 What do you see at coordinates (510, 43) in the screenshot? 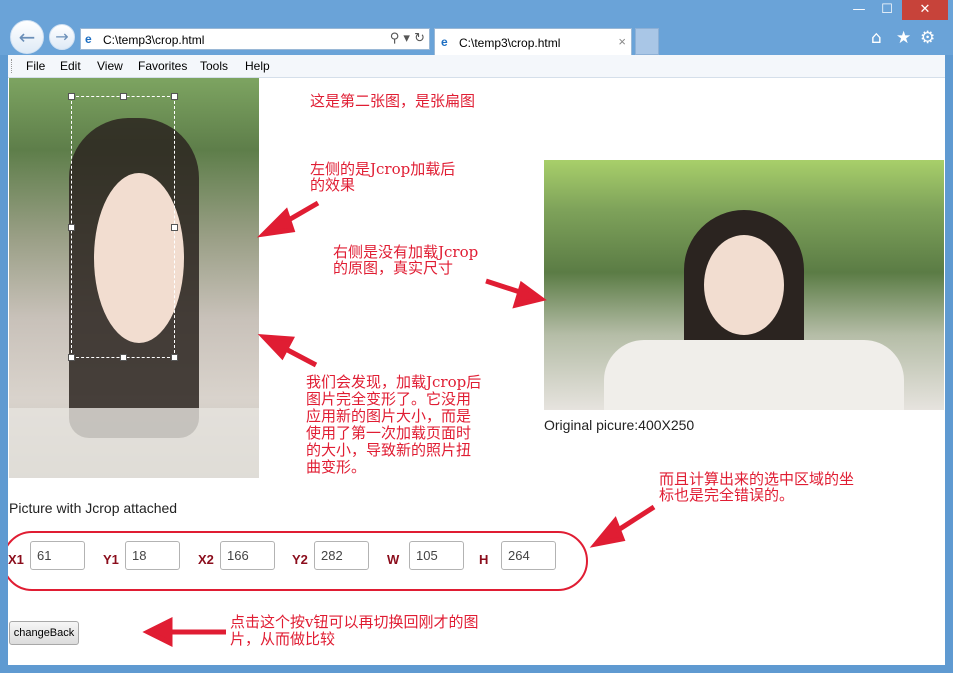
I see `tab-title: C:\temp3\crop.html` at bounding box center [510, 43].